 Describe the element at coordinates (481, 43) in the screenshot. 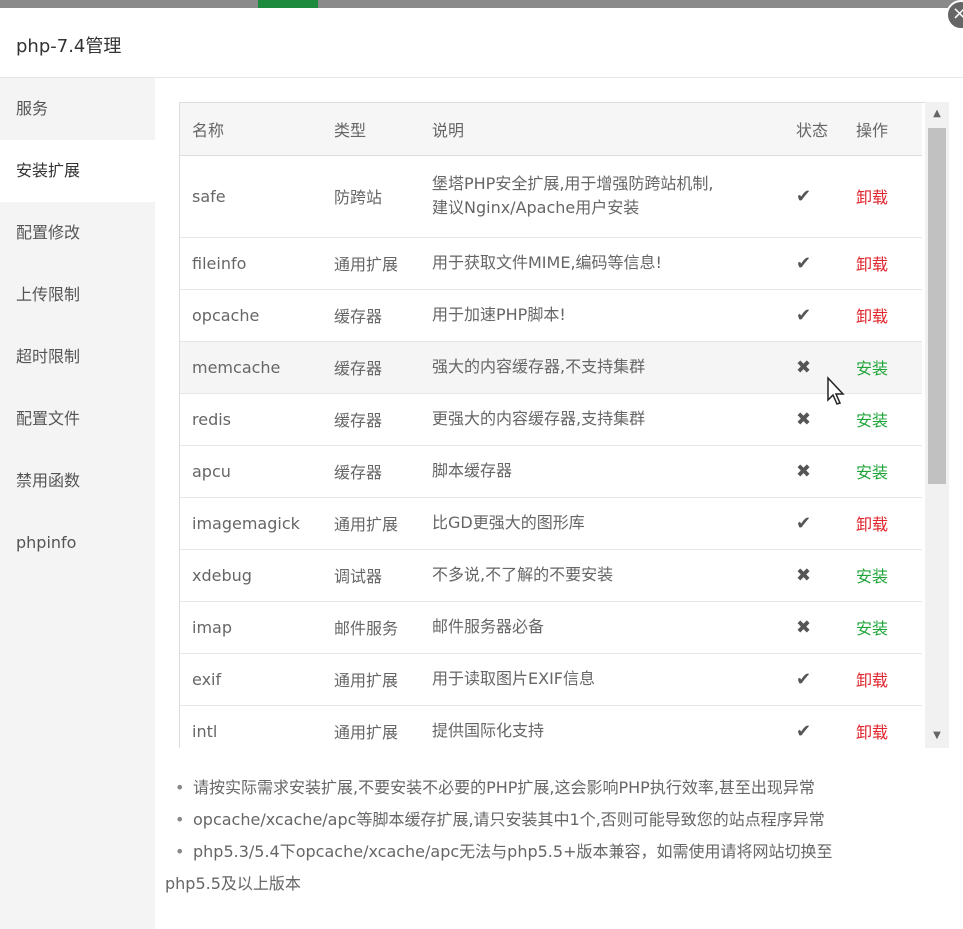

I see `dialog-titlebar: php-7.4管理` at that location.